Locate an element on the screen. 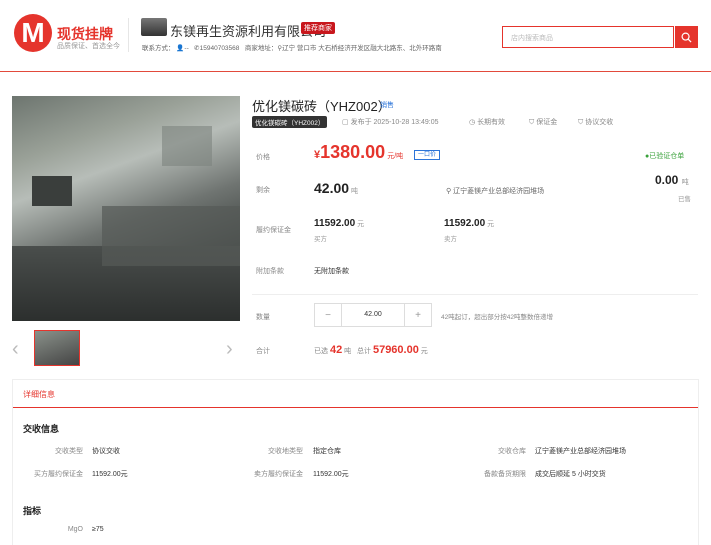  quantity-plus-button: + is located at coordinates (418, 315).